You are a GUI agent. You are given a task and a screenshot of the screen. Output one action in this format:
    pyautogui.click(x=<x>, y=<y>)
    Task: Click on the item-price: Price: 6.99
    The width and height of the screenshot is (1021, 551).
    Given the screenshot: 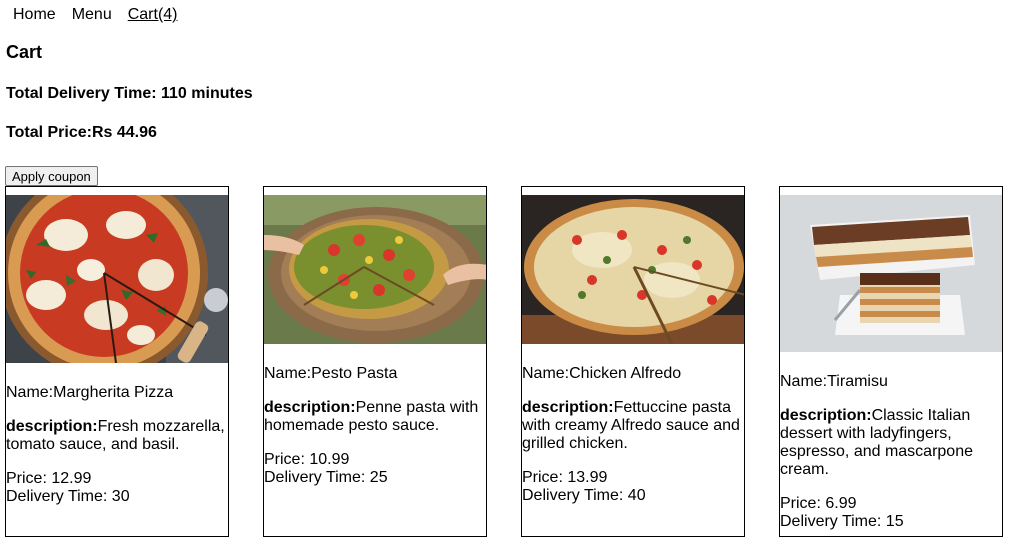 What is the action you would take?
    pyautogui.click(x=818, y=503)
    